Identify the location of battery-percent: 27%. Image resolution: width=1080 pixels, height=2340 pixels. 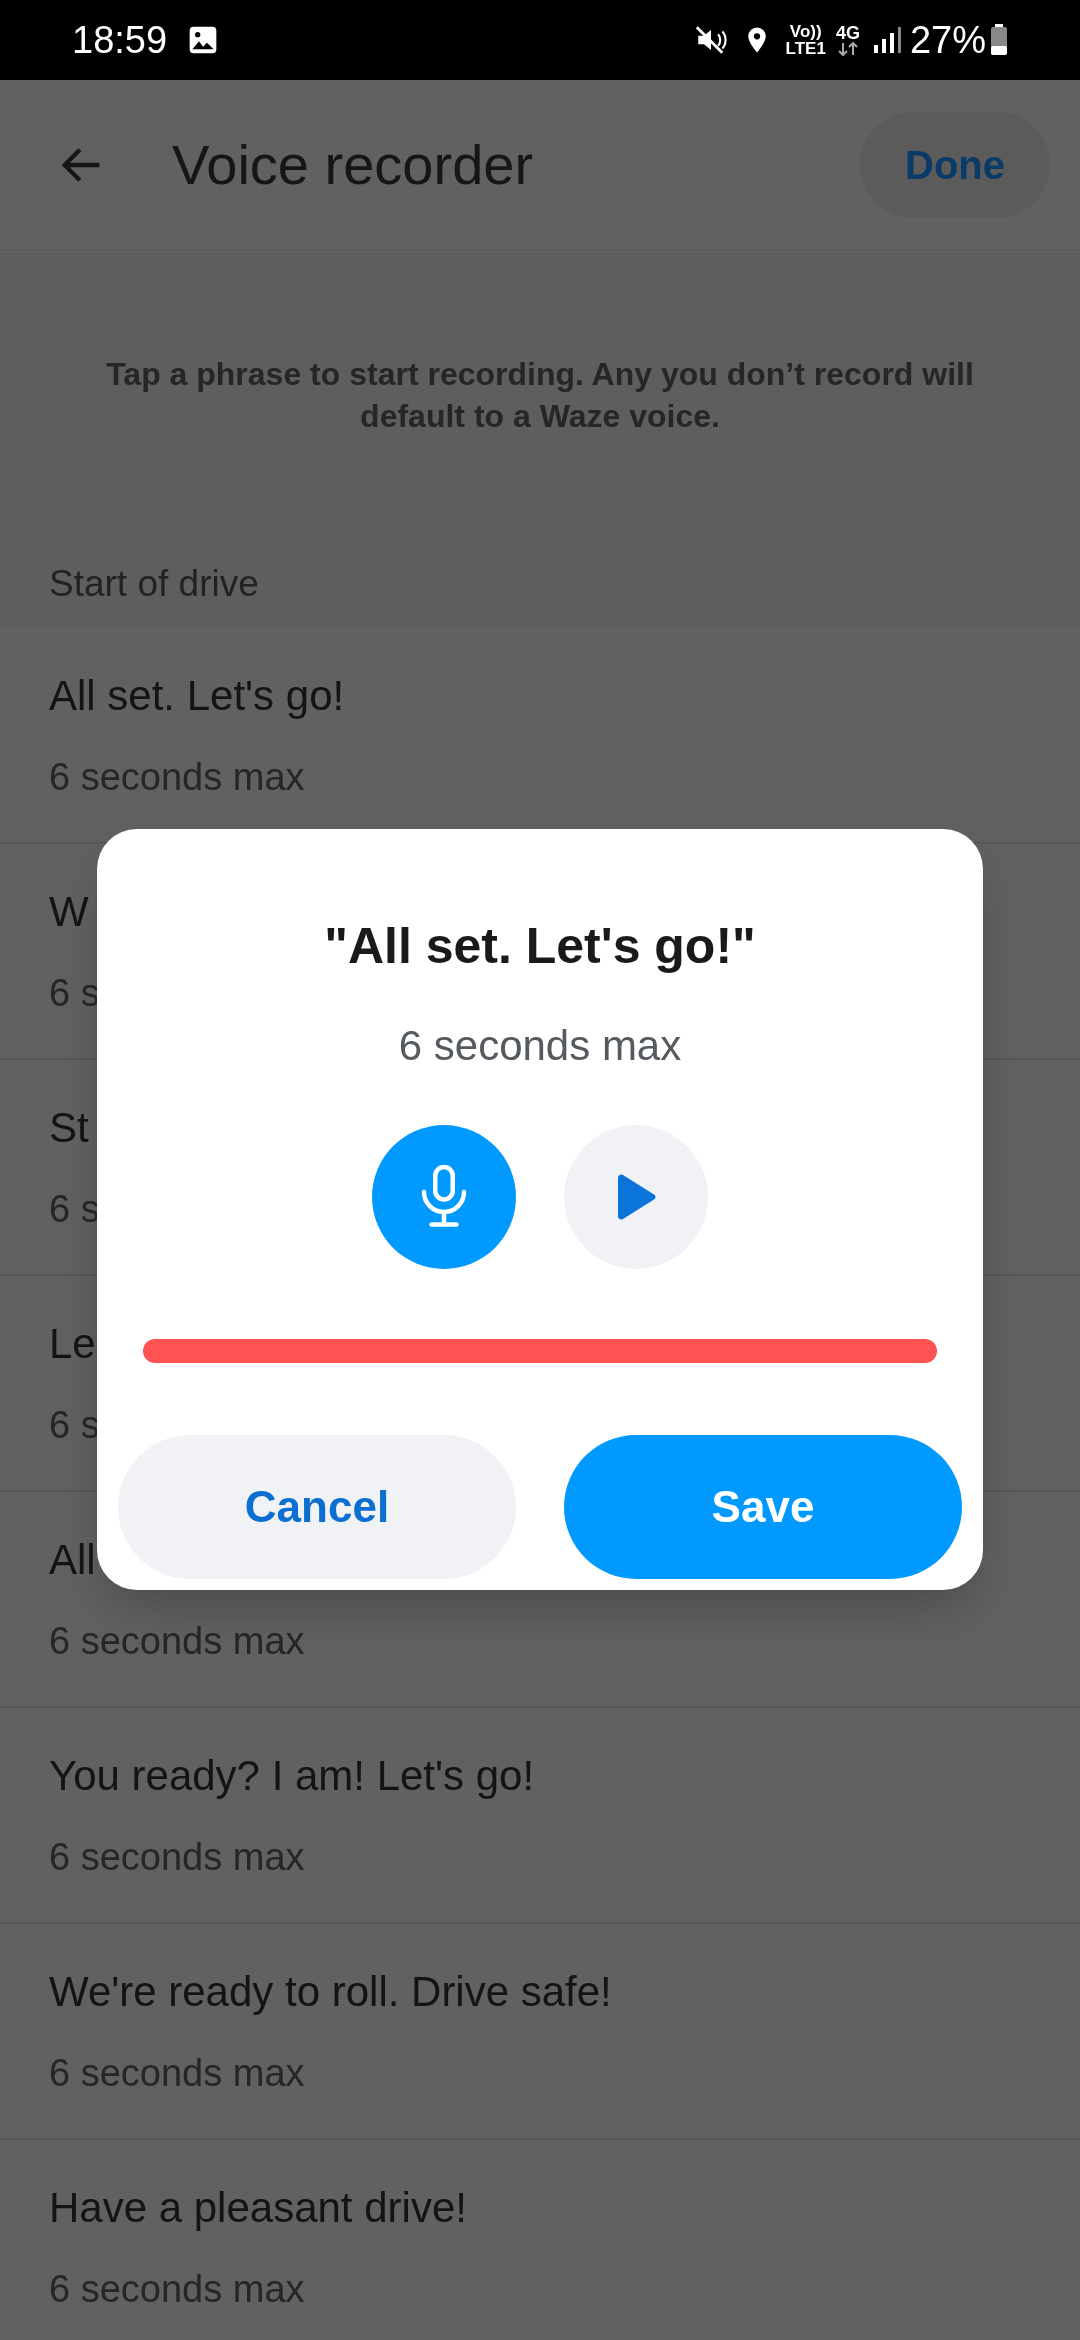
(947, 40).